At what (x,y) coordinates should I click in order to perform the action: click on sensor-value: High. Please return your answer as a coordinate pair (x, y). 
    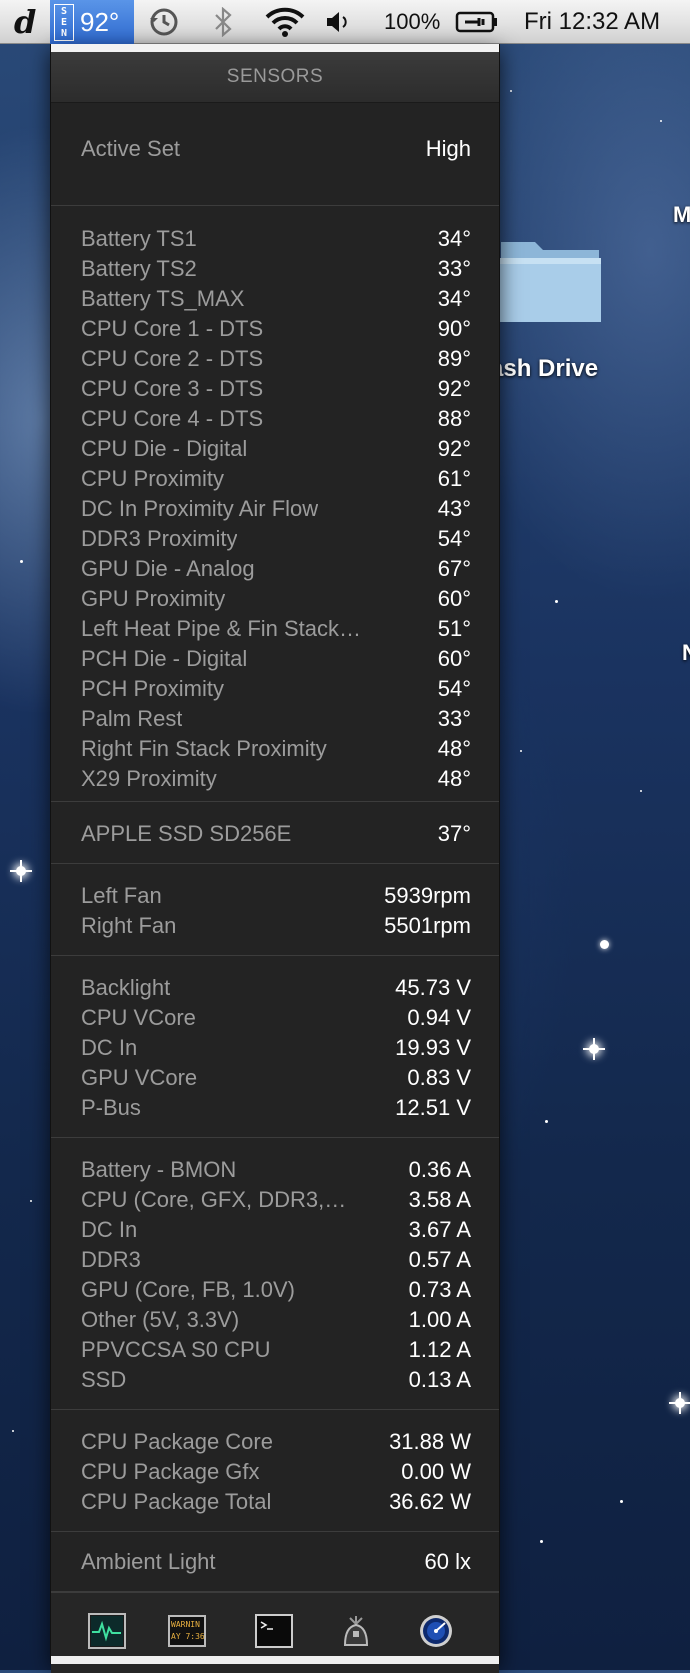
    Looking at the image, I should click on (448, 148).